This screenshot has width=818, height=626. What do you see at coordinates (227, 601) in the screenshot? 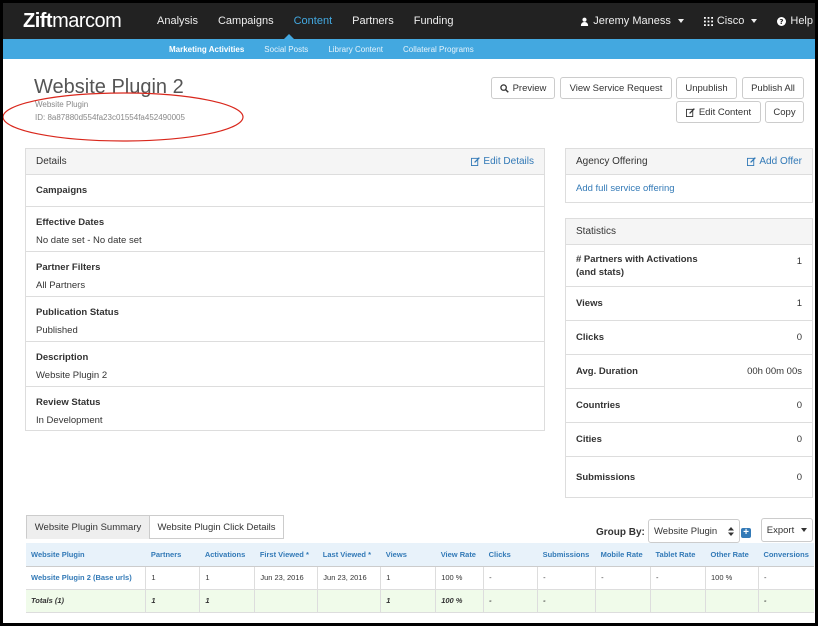
I see `totals-cell: 1` at bounding box center [227, 601].